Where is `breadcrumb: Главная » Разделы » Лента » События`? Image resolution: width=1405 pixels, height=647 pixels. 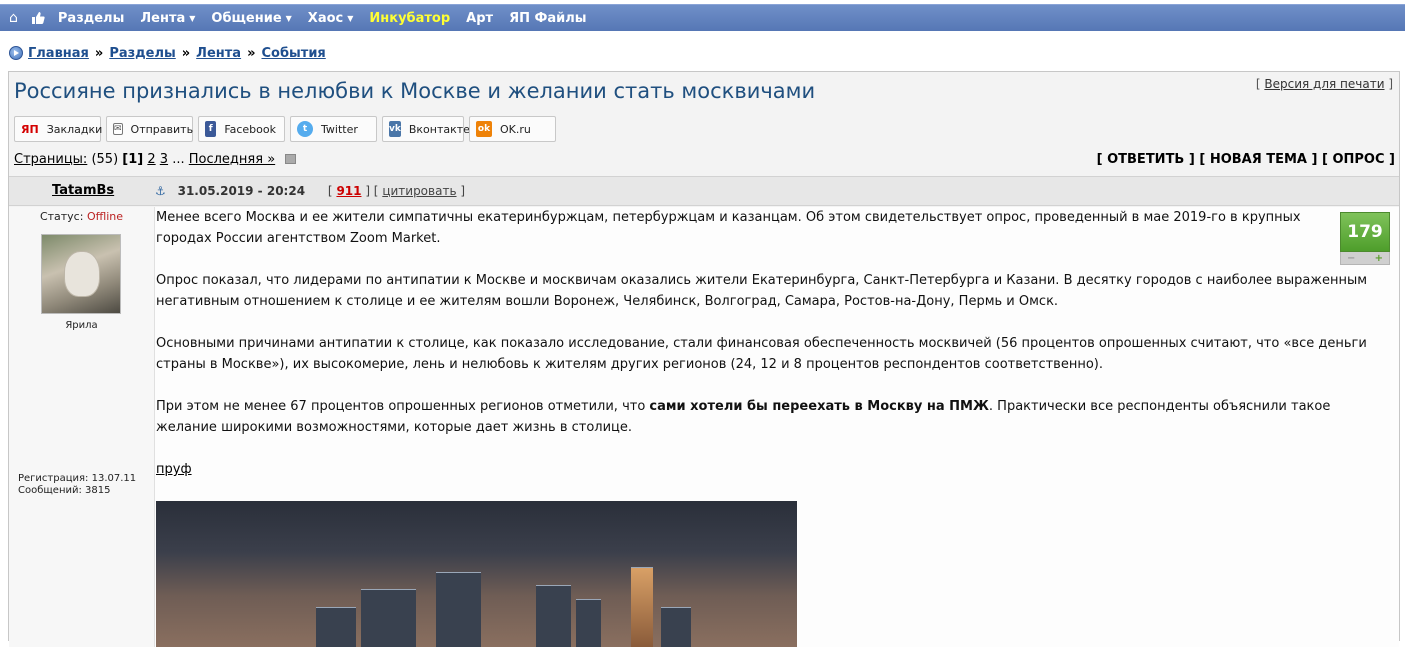 breadcrumb: Главная » Разделы » Лента » События is located at coordinates (167, 53).